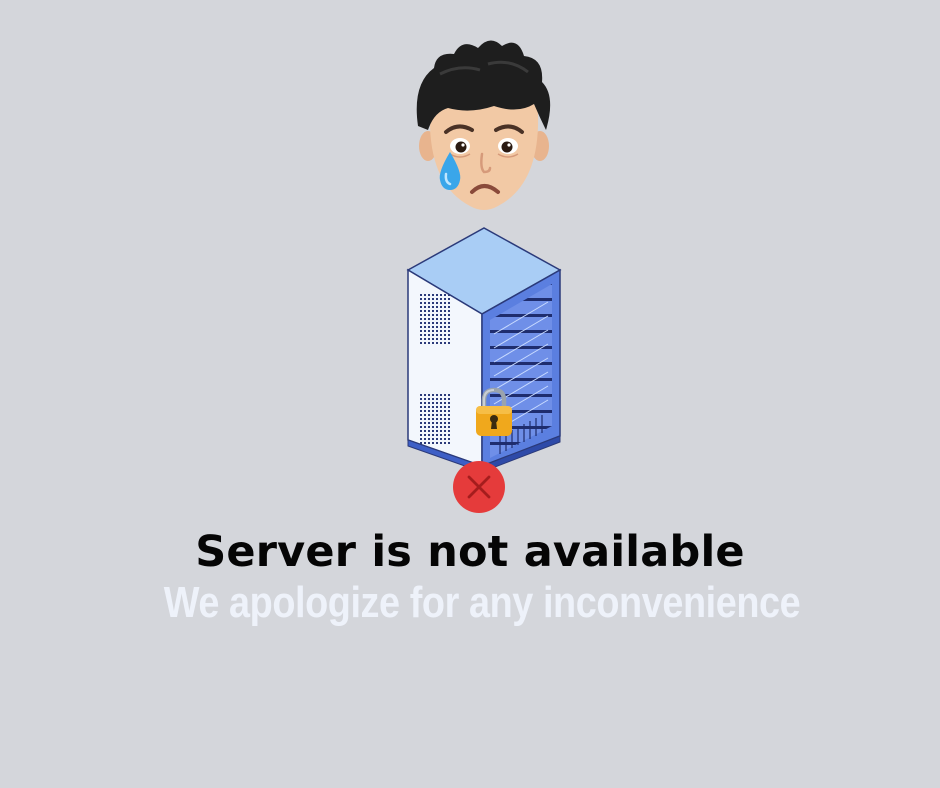  I want to click on close-icon, so click(479, 487).